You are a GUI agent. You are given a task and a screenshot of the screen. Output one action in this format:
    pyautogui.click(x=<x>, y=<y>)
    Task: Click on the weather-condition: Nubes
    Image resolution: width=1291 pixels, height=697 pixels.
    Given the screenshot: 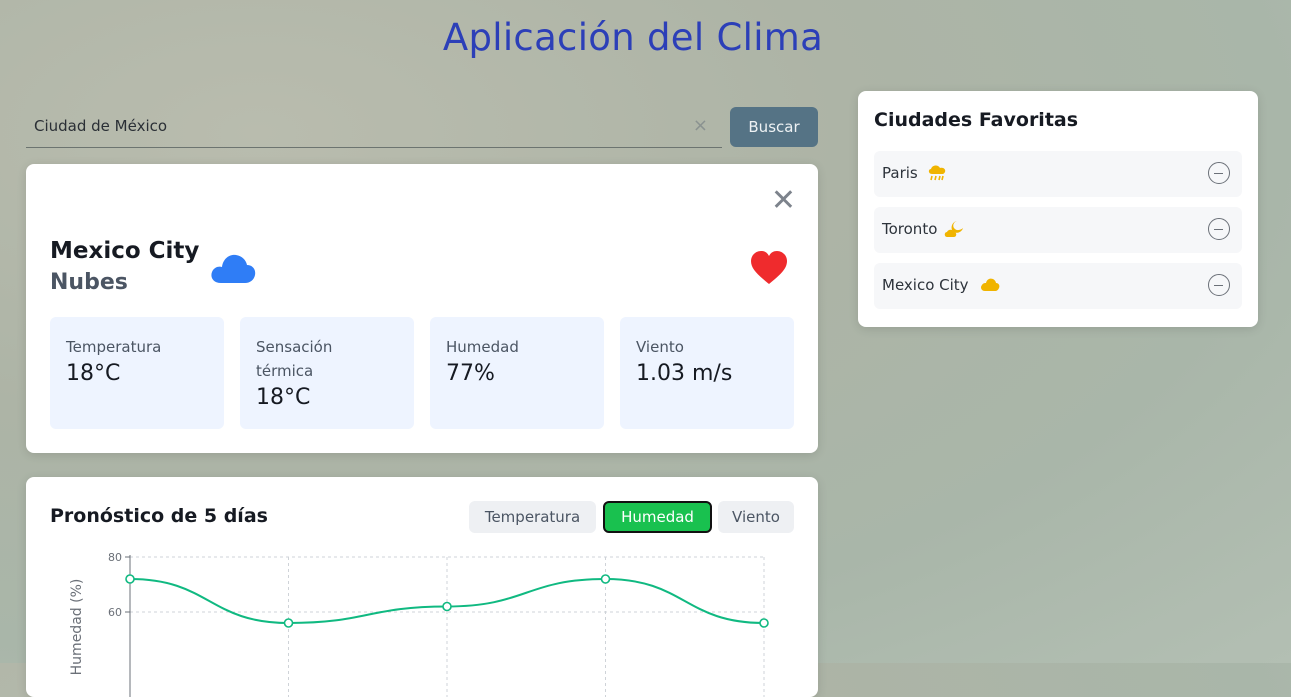 What is the action you would take?
    pyautogui.click(x=89, y=282)
    